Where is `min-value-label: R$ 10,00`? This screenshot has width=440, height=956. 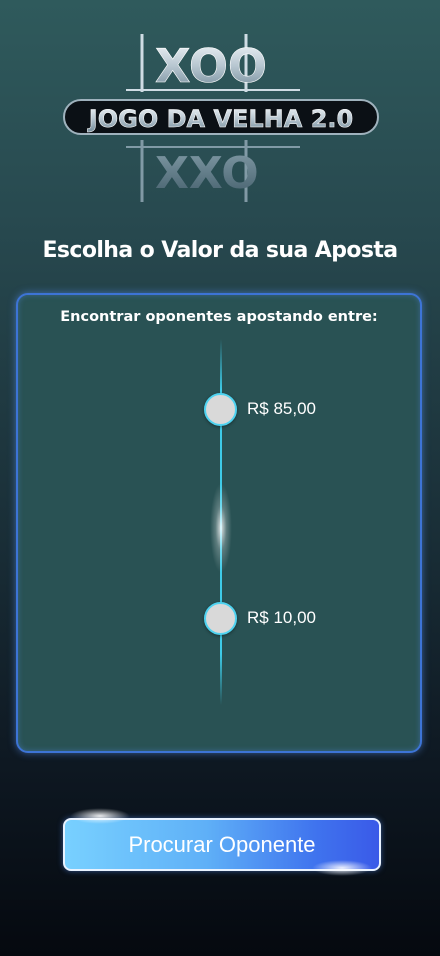
min-value-label: R$ 10,00 is located at coordinates (281, 617).